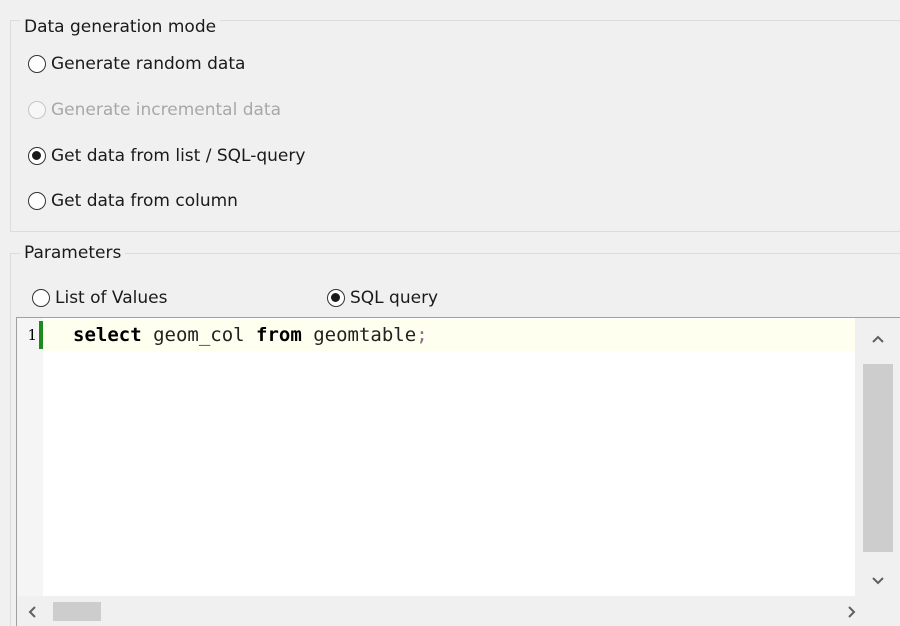 The height and width of the screenshot is (626, 900). Describe the element at coordinates (32, 335) in the screenshot. I see `line-number: 1` at that location.